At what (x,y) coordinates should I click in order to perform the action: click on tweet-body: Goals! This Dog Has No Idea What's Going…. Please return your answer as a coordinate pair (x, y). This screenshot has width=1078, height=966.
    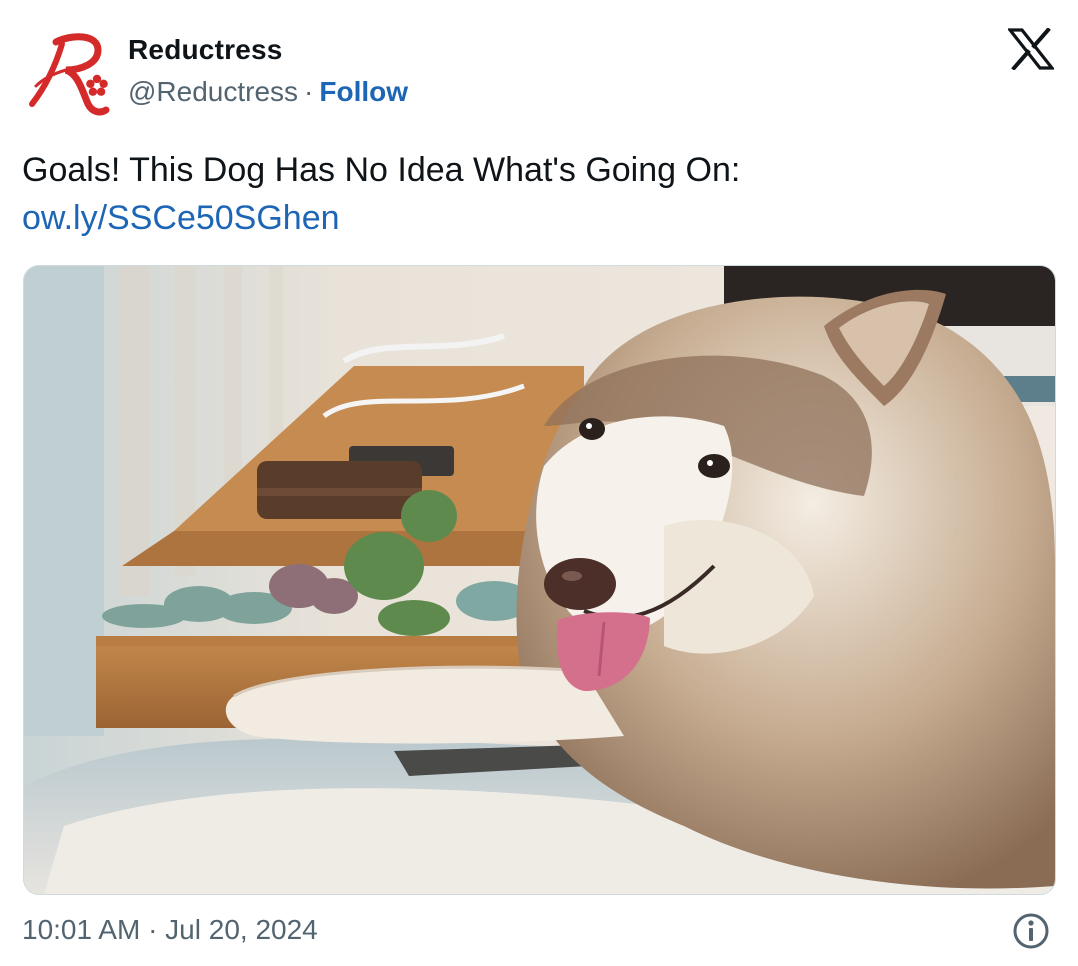
    Looking at the image, I should click on (381, 170).